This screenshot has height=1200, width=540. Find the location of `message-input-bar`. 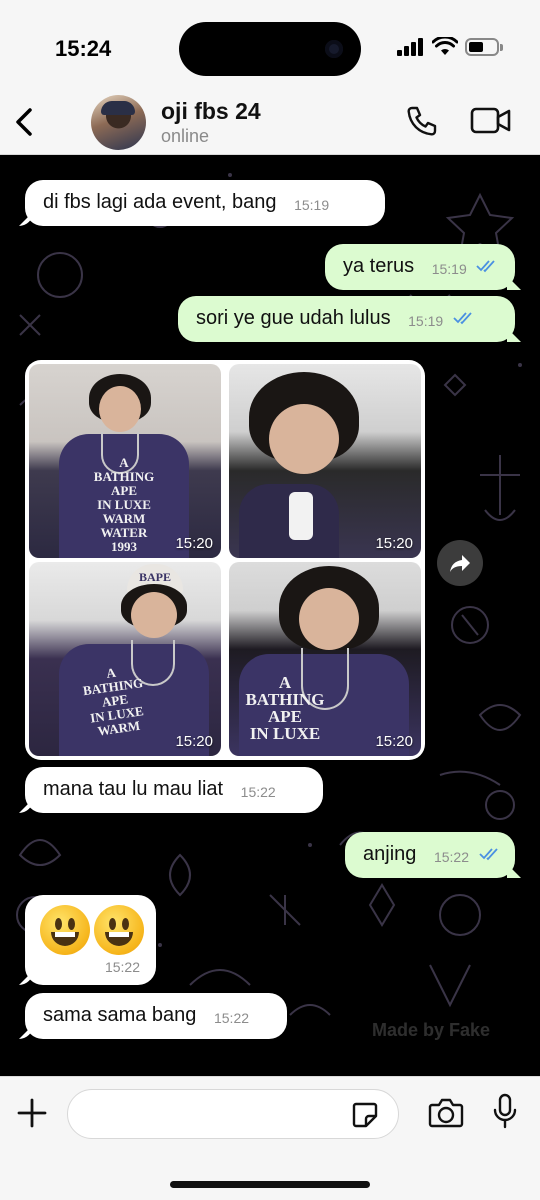

message-input-bar is located at coordinates (270, 1138).